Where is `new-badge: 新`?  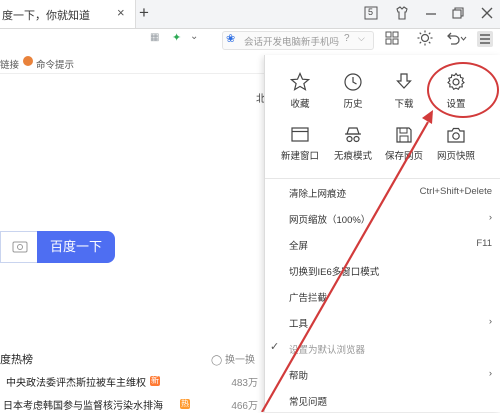 new-badge: 新 is located at coordinates (155, 381).